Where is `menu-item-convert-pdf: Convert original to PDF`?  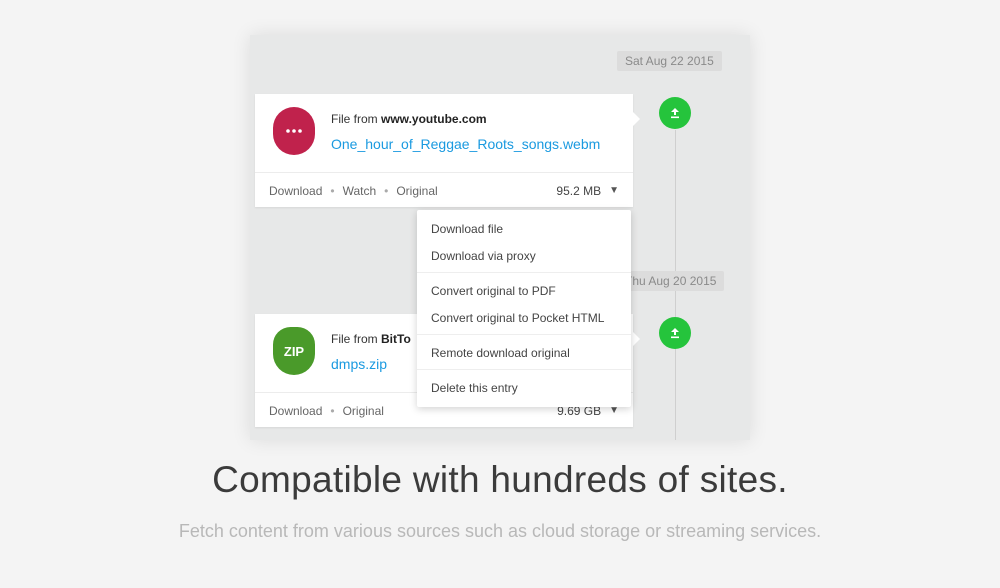 menu-item-convert-pdf: Convert original to PDF is located at coordinates (493, 291).